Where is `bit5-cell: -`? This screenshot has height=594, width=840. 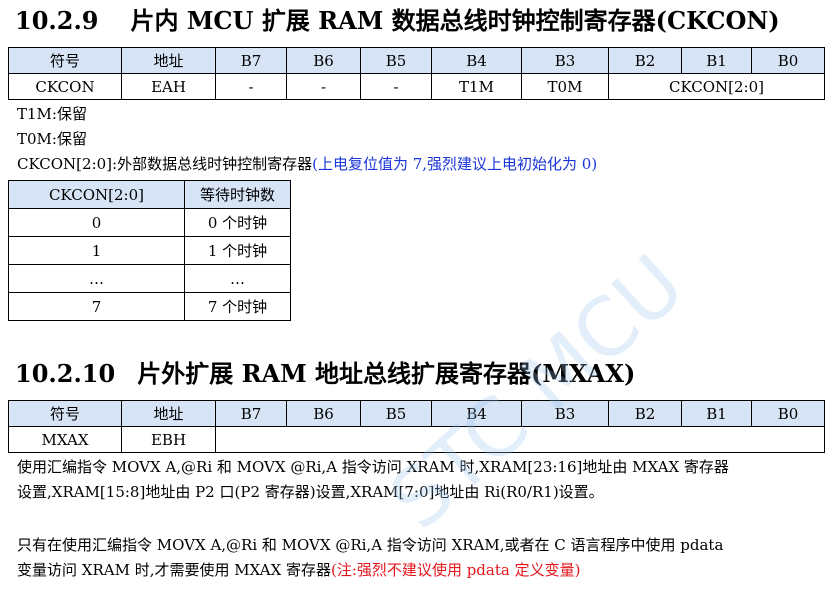
bit5-cell: - is located at coordinates (396, 86).